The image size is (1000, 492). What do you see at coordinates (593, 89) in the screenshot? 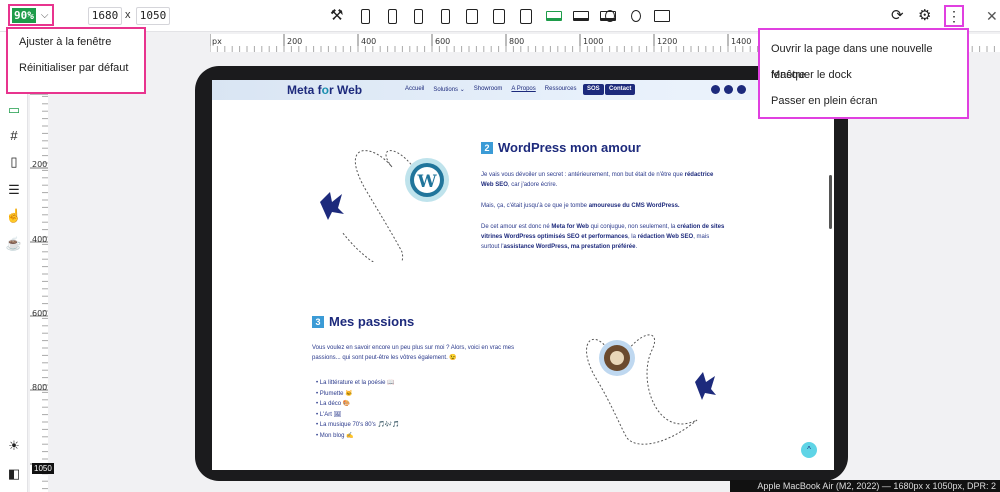
I see `sos-button: SOS` at bounding box center [593, 89].